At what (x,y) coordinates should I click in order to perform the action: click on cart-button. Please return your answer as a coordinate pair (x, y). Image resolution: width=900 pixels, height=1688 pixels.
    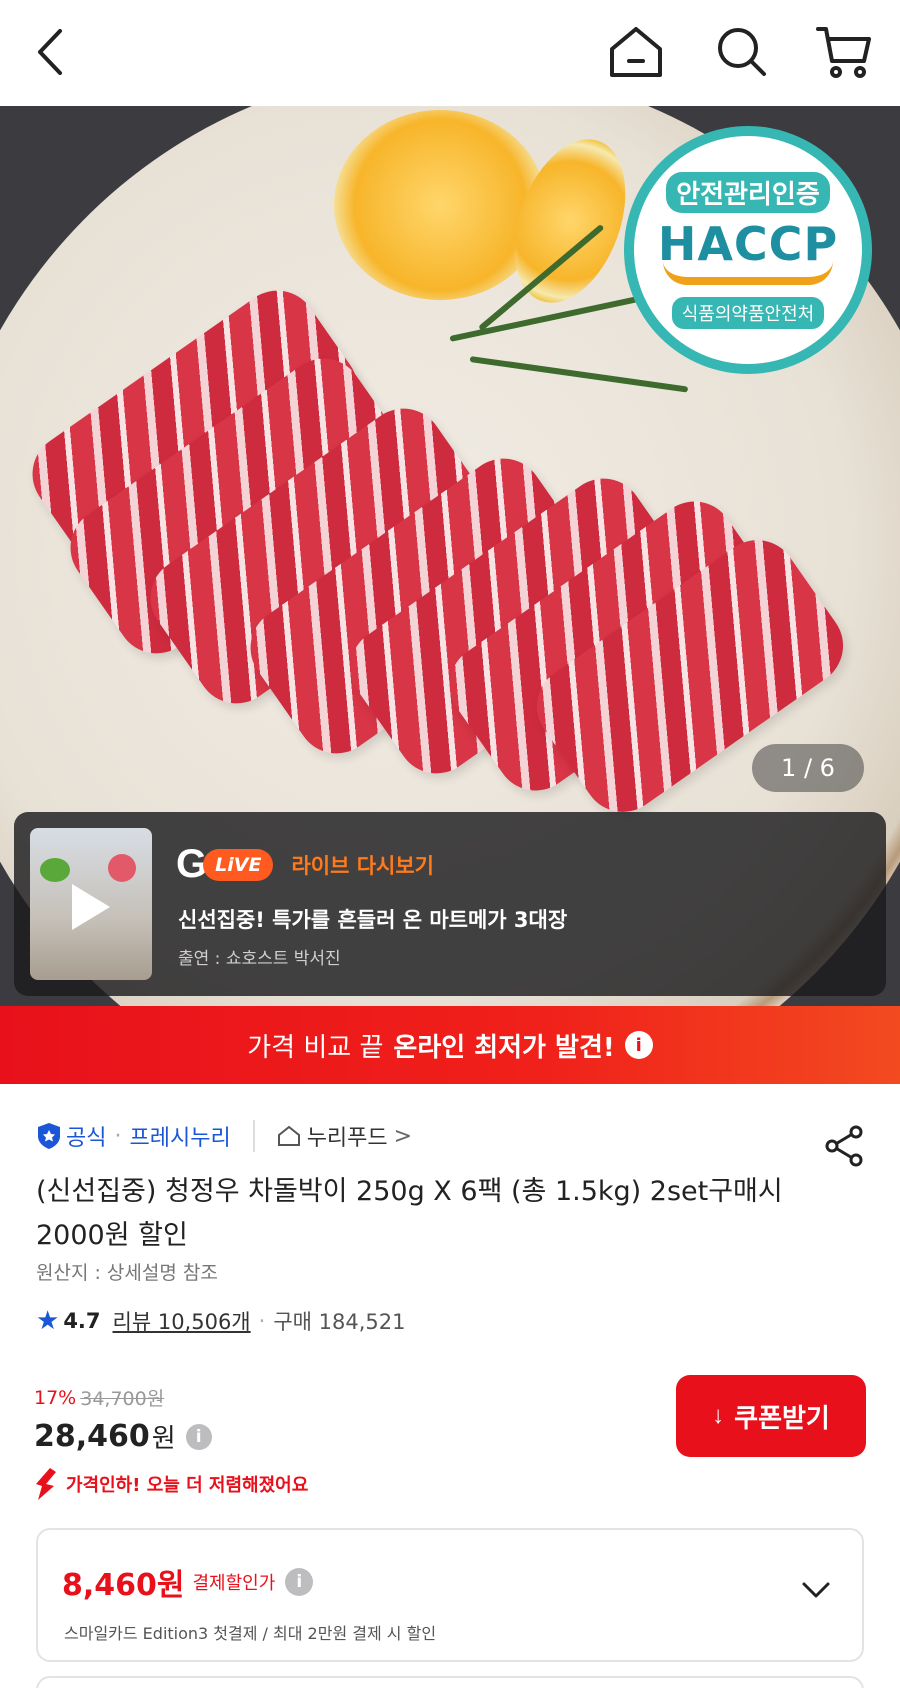
    Looking at the image, I should click on (844, 52).